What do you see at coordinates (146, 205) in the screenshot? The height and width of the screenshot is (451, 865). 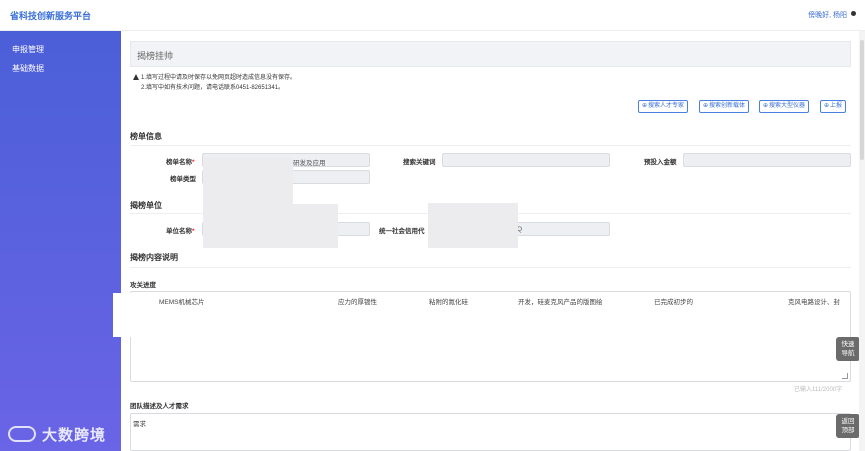 I see `section-unit: 揭榜单位` at bounding box center [146, 205].